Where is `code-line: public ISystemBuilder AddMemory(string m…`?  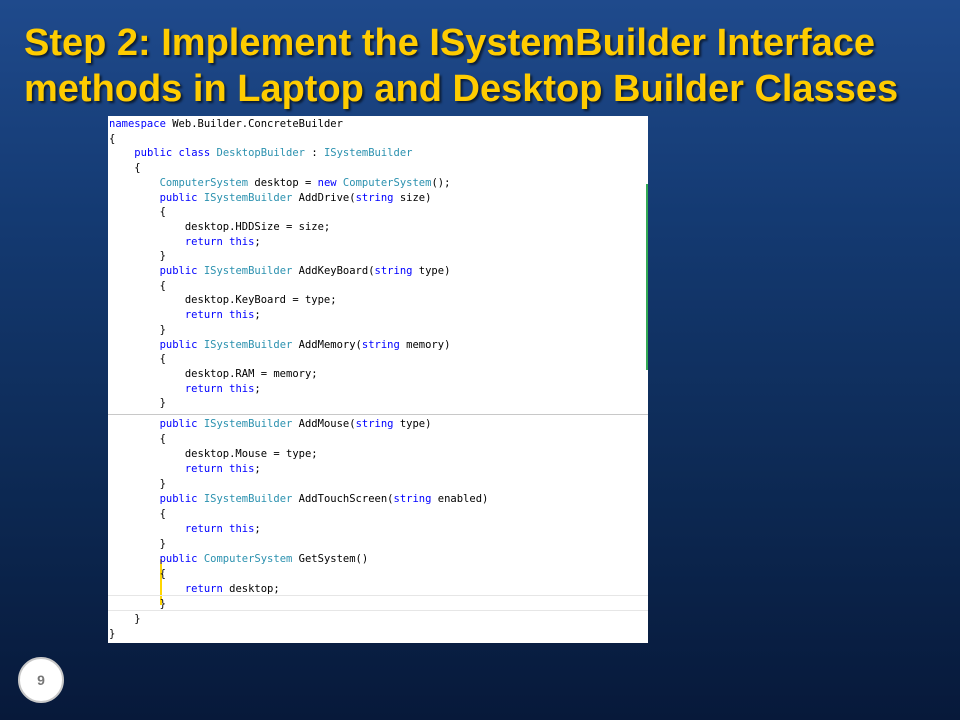 code-line: public ISystemBuilder AddMemory(string m… is located at coordinates (280, 345).